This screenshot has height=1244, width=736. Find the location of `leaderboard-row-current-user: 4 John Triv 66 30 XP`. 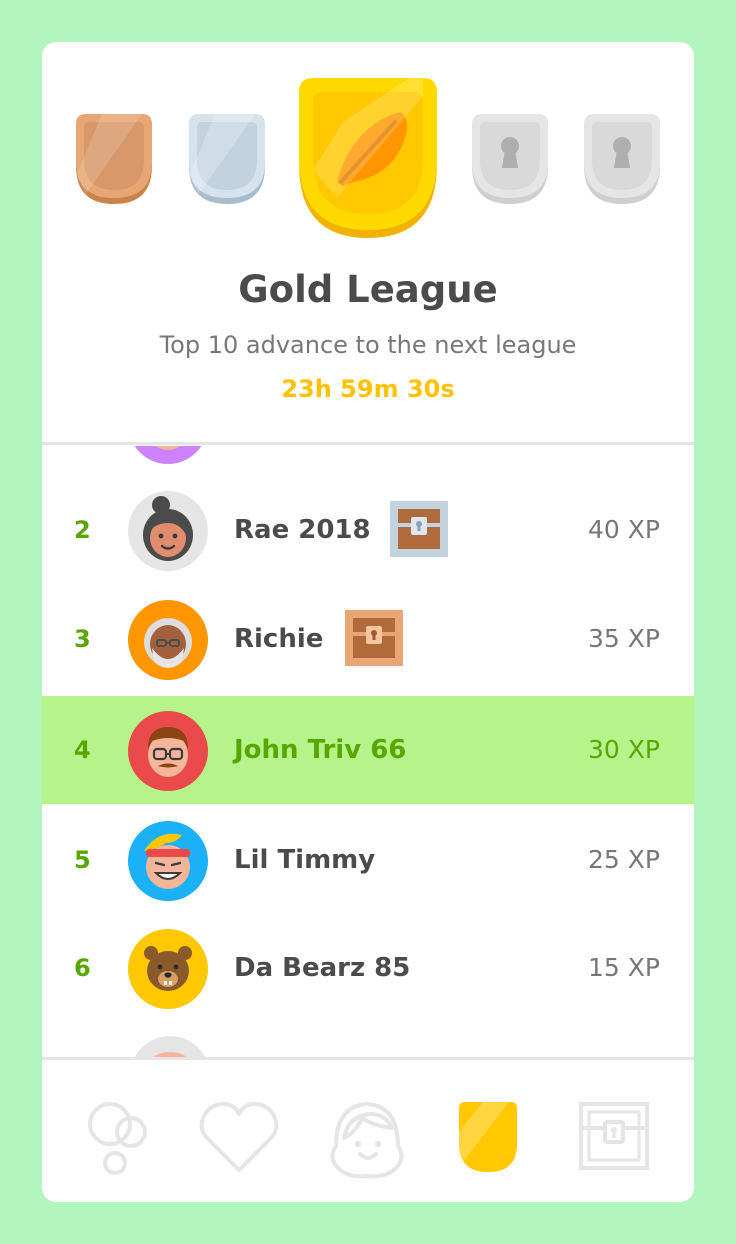

leaderboard-row-current-user: 4 John Triv 66 30 XP is located at coordinates (368, 750).